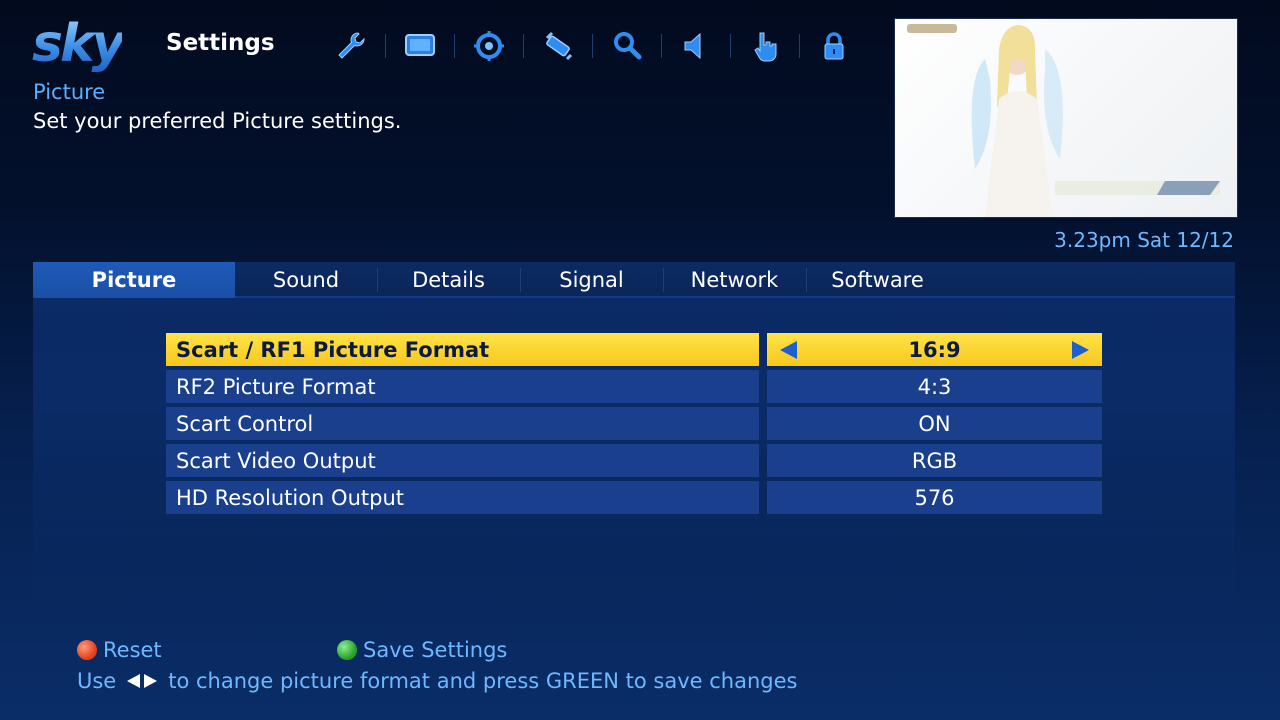  Describe the element at coordinates (435, 650) in the screenshot. I see `save-label: Save Settings` at that location.